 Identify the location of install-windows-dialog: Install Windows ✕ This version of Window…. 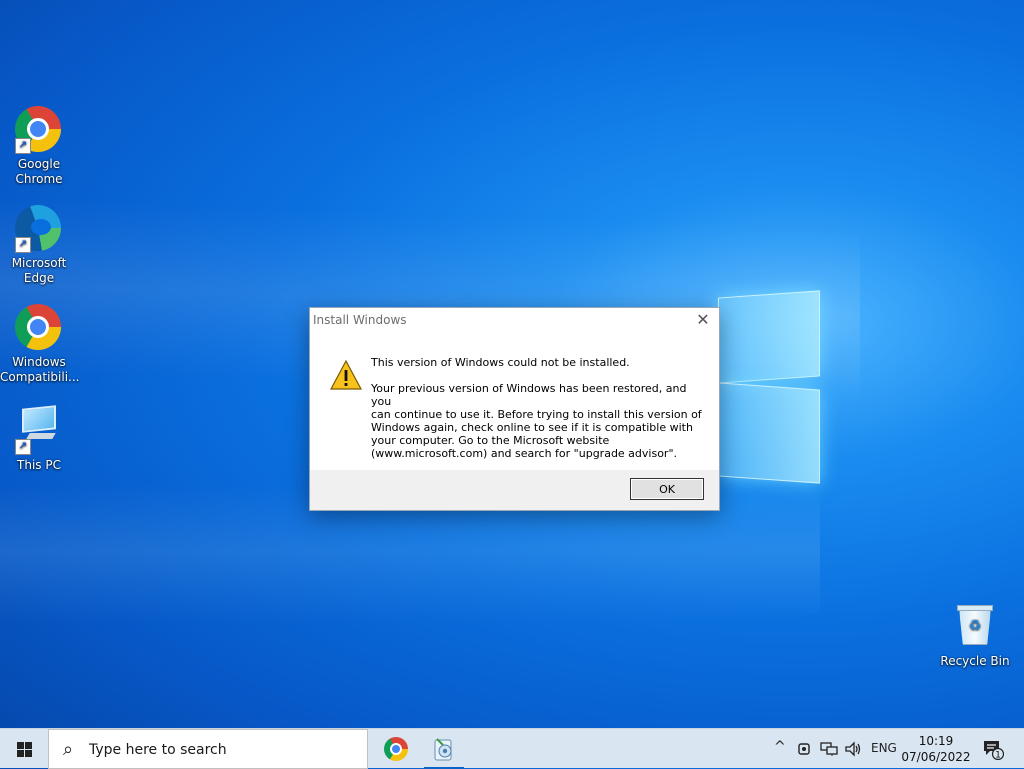
(514, 409).